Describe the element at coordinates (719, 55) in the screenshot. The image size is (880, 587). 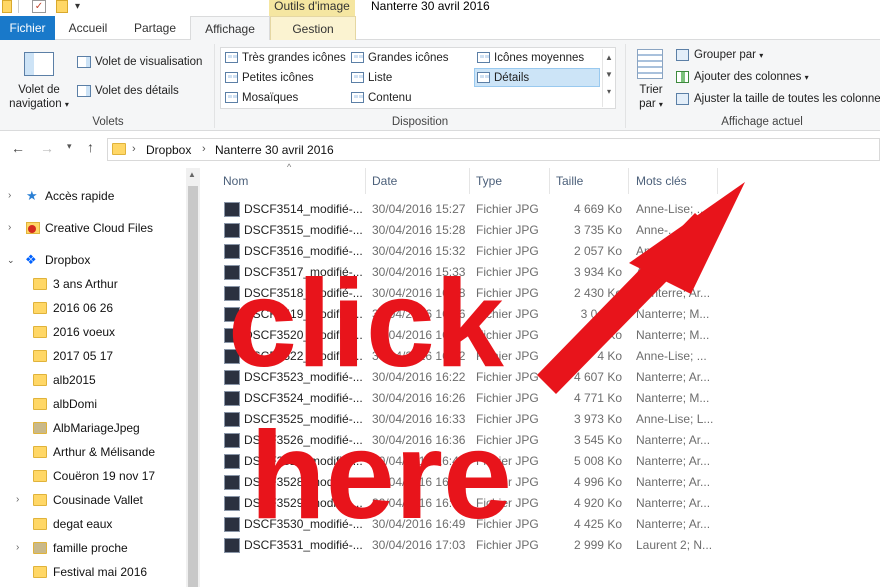
I see `group-by-button: Grouper par ▾` at that location.